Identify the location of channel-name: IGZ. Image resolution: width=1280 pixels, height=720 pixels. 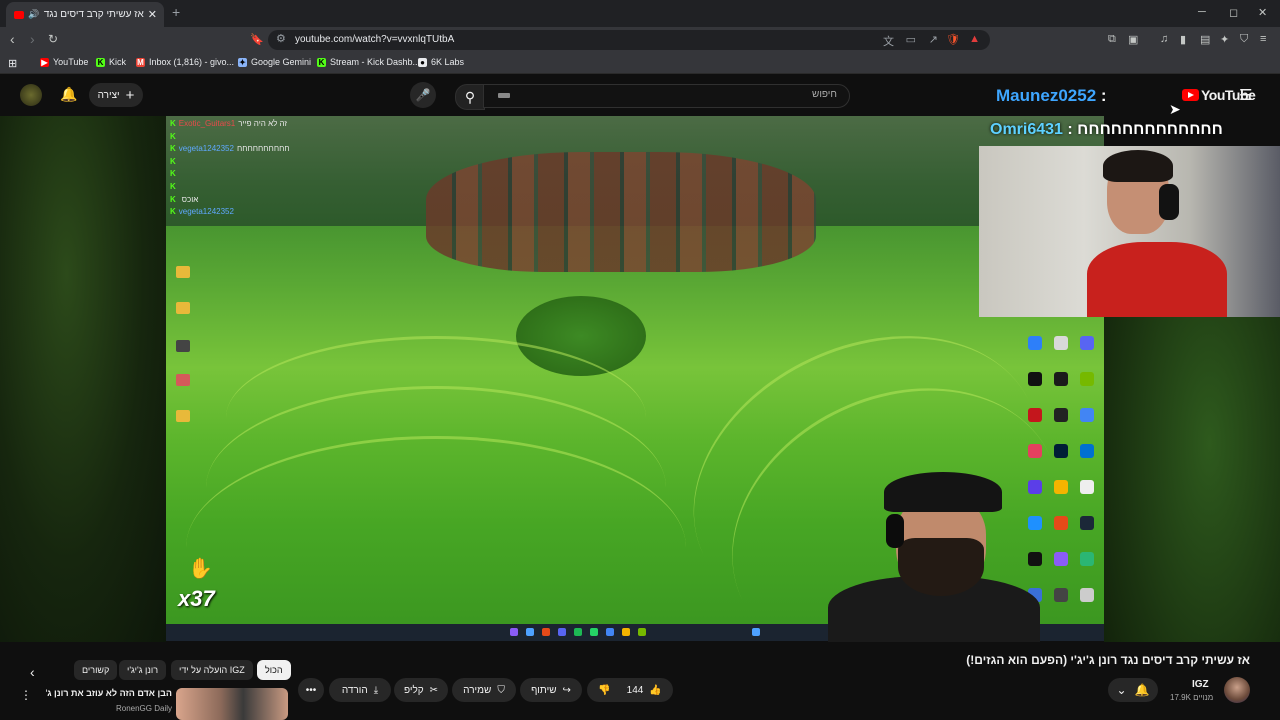
(1200, 684).